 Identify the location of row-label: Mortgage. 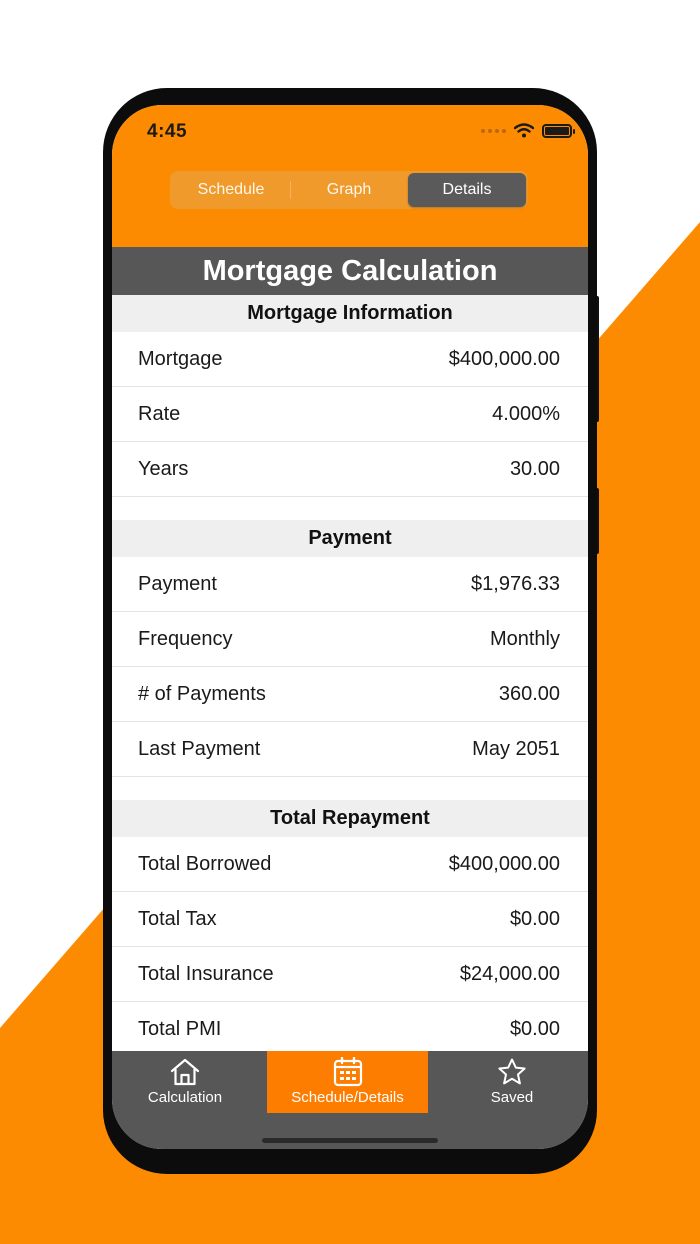
(180, 358).